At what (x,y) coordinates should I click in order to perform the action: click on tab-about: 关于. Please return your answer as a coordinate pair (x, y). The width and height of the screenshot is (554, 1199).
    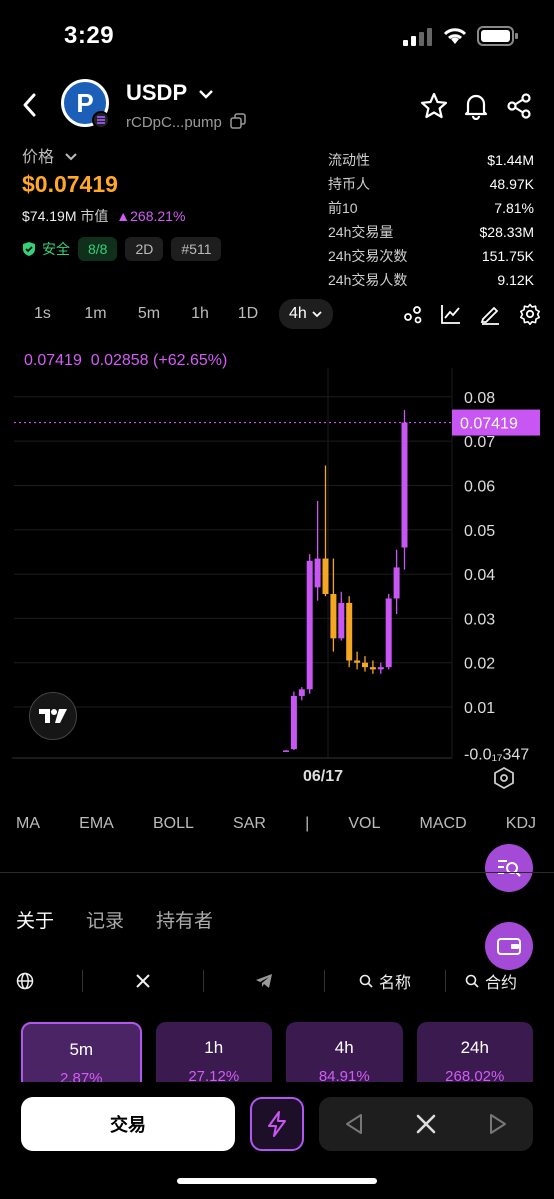
    Looking at the image, I should click on (35, 919).